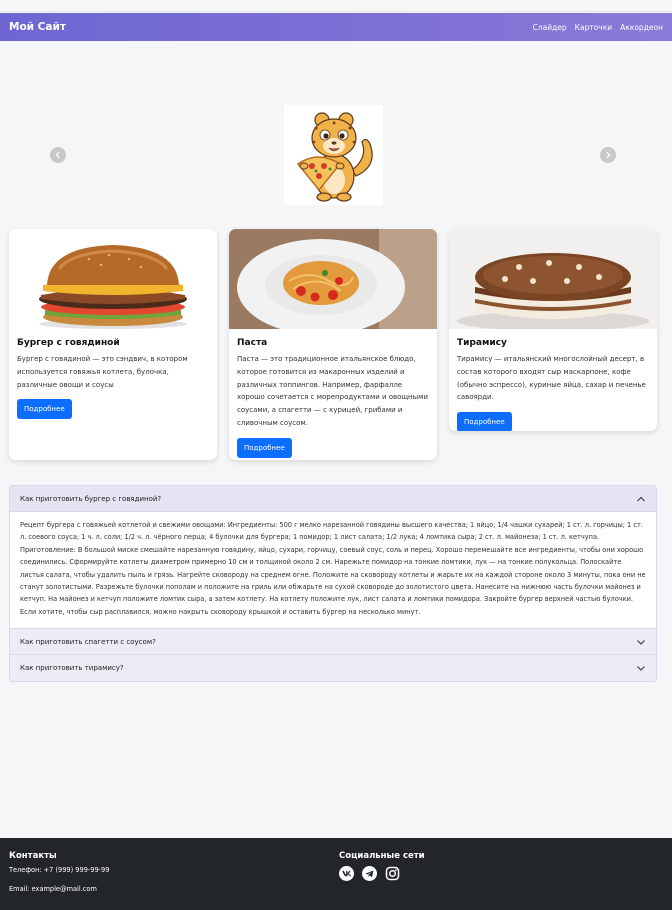 The height and width of the screenshot is (910, 672). Describe the element at coordinates (369, 873) in the screenshot. I see `telegram-icon` at that location.